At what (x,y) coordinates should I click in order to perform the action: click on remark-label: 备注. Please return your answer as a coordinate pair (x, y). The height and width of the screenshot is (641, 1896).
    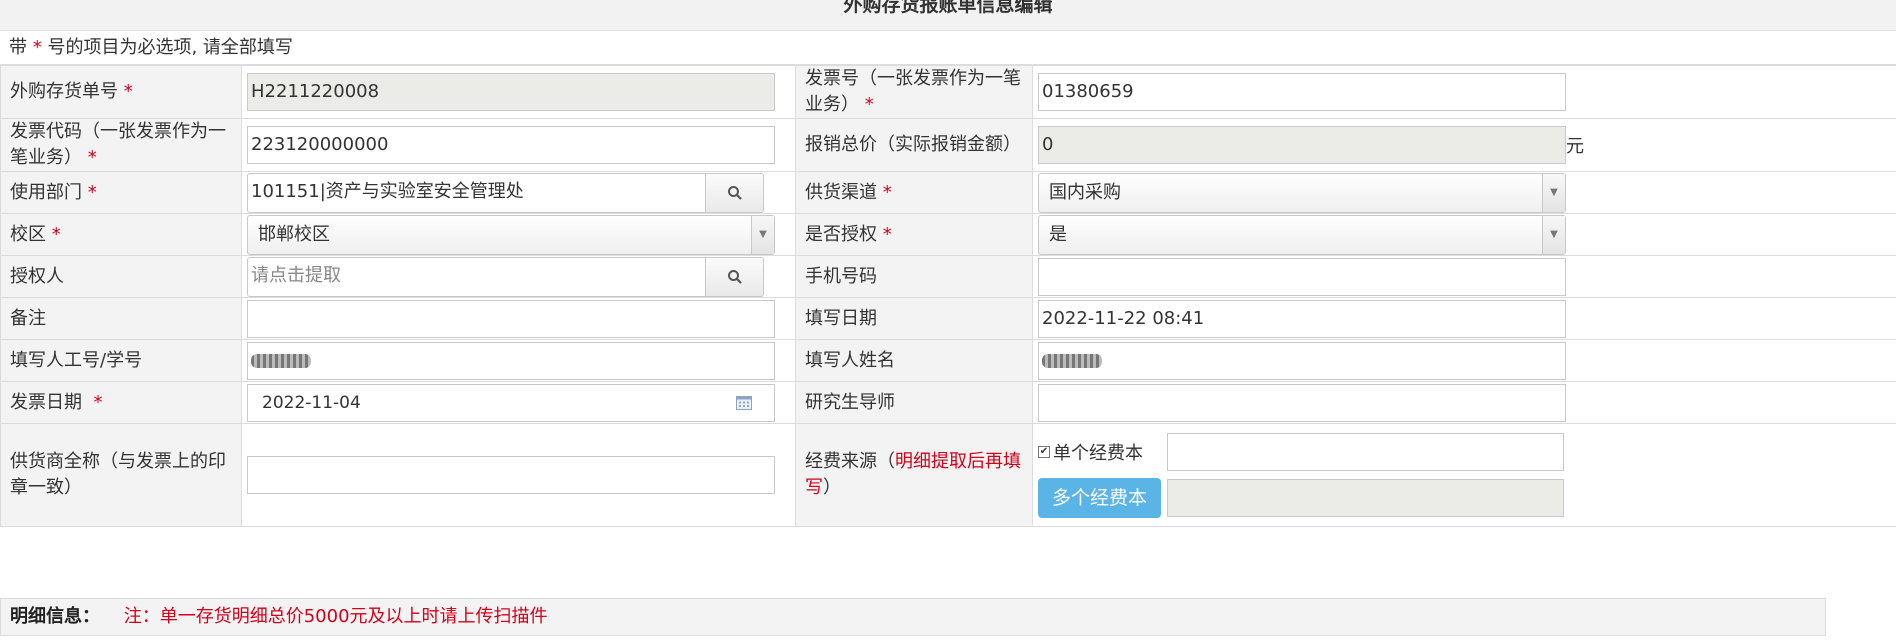
    Looking at the image, I should click on (121, 318).